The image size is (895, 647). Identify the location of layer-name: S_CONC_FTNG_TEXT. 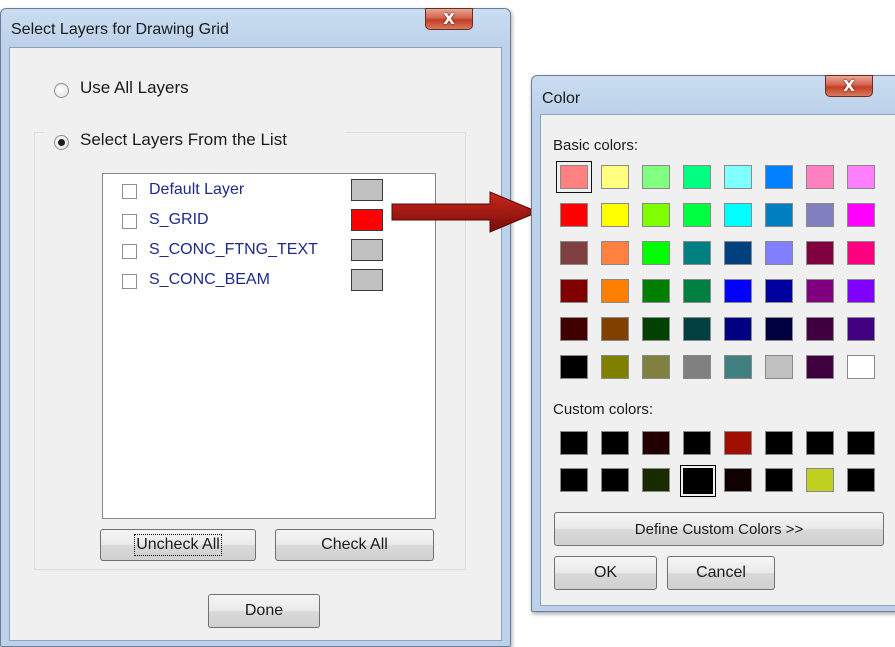
(247, 250).